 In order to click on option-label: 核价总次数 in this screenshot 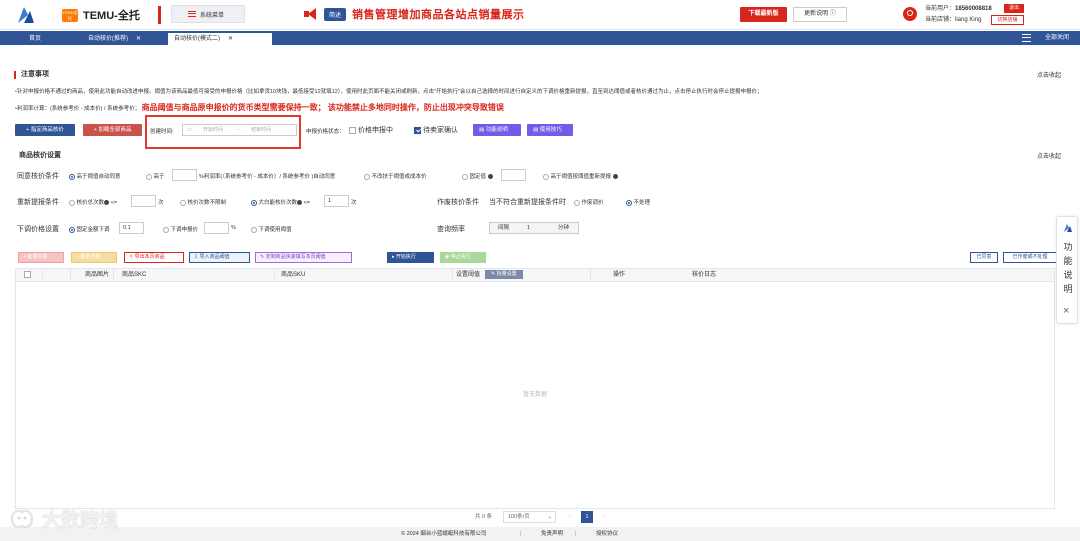, I will do `click(90, 203)`.